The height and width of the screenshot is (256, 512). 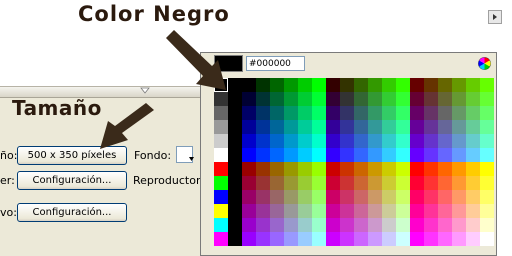 What do you see at coordinates (495, 17) in the screenshot?
I see `scroll-right-button` at bounding box center [495, 17].